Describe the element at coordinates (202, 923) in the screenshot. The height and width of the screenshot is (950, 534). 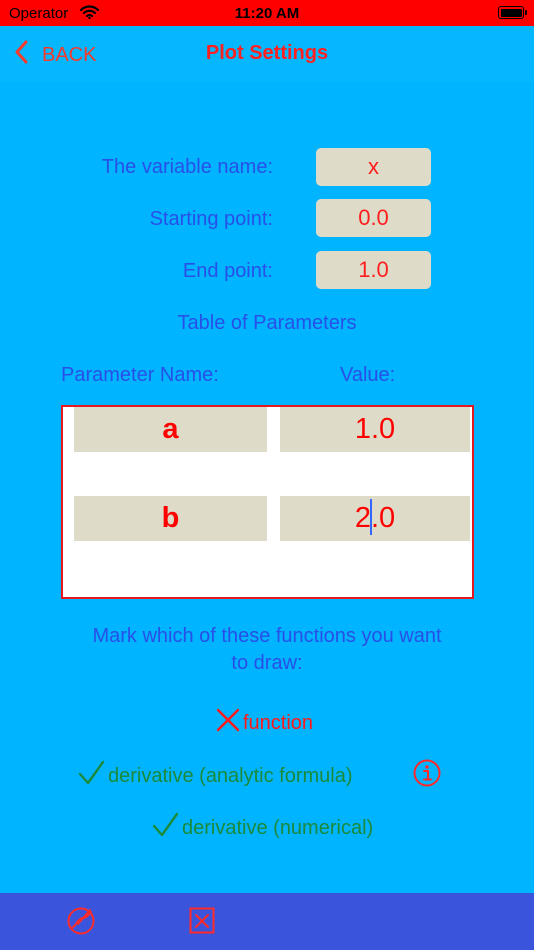
I see `close-box-icon` at that location.